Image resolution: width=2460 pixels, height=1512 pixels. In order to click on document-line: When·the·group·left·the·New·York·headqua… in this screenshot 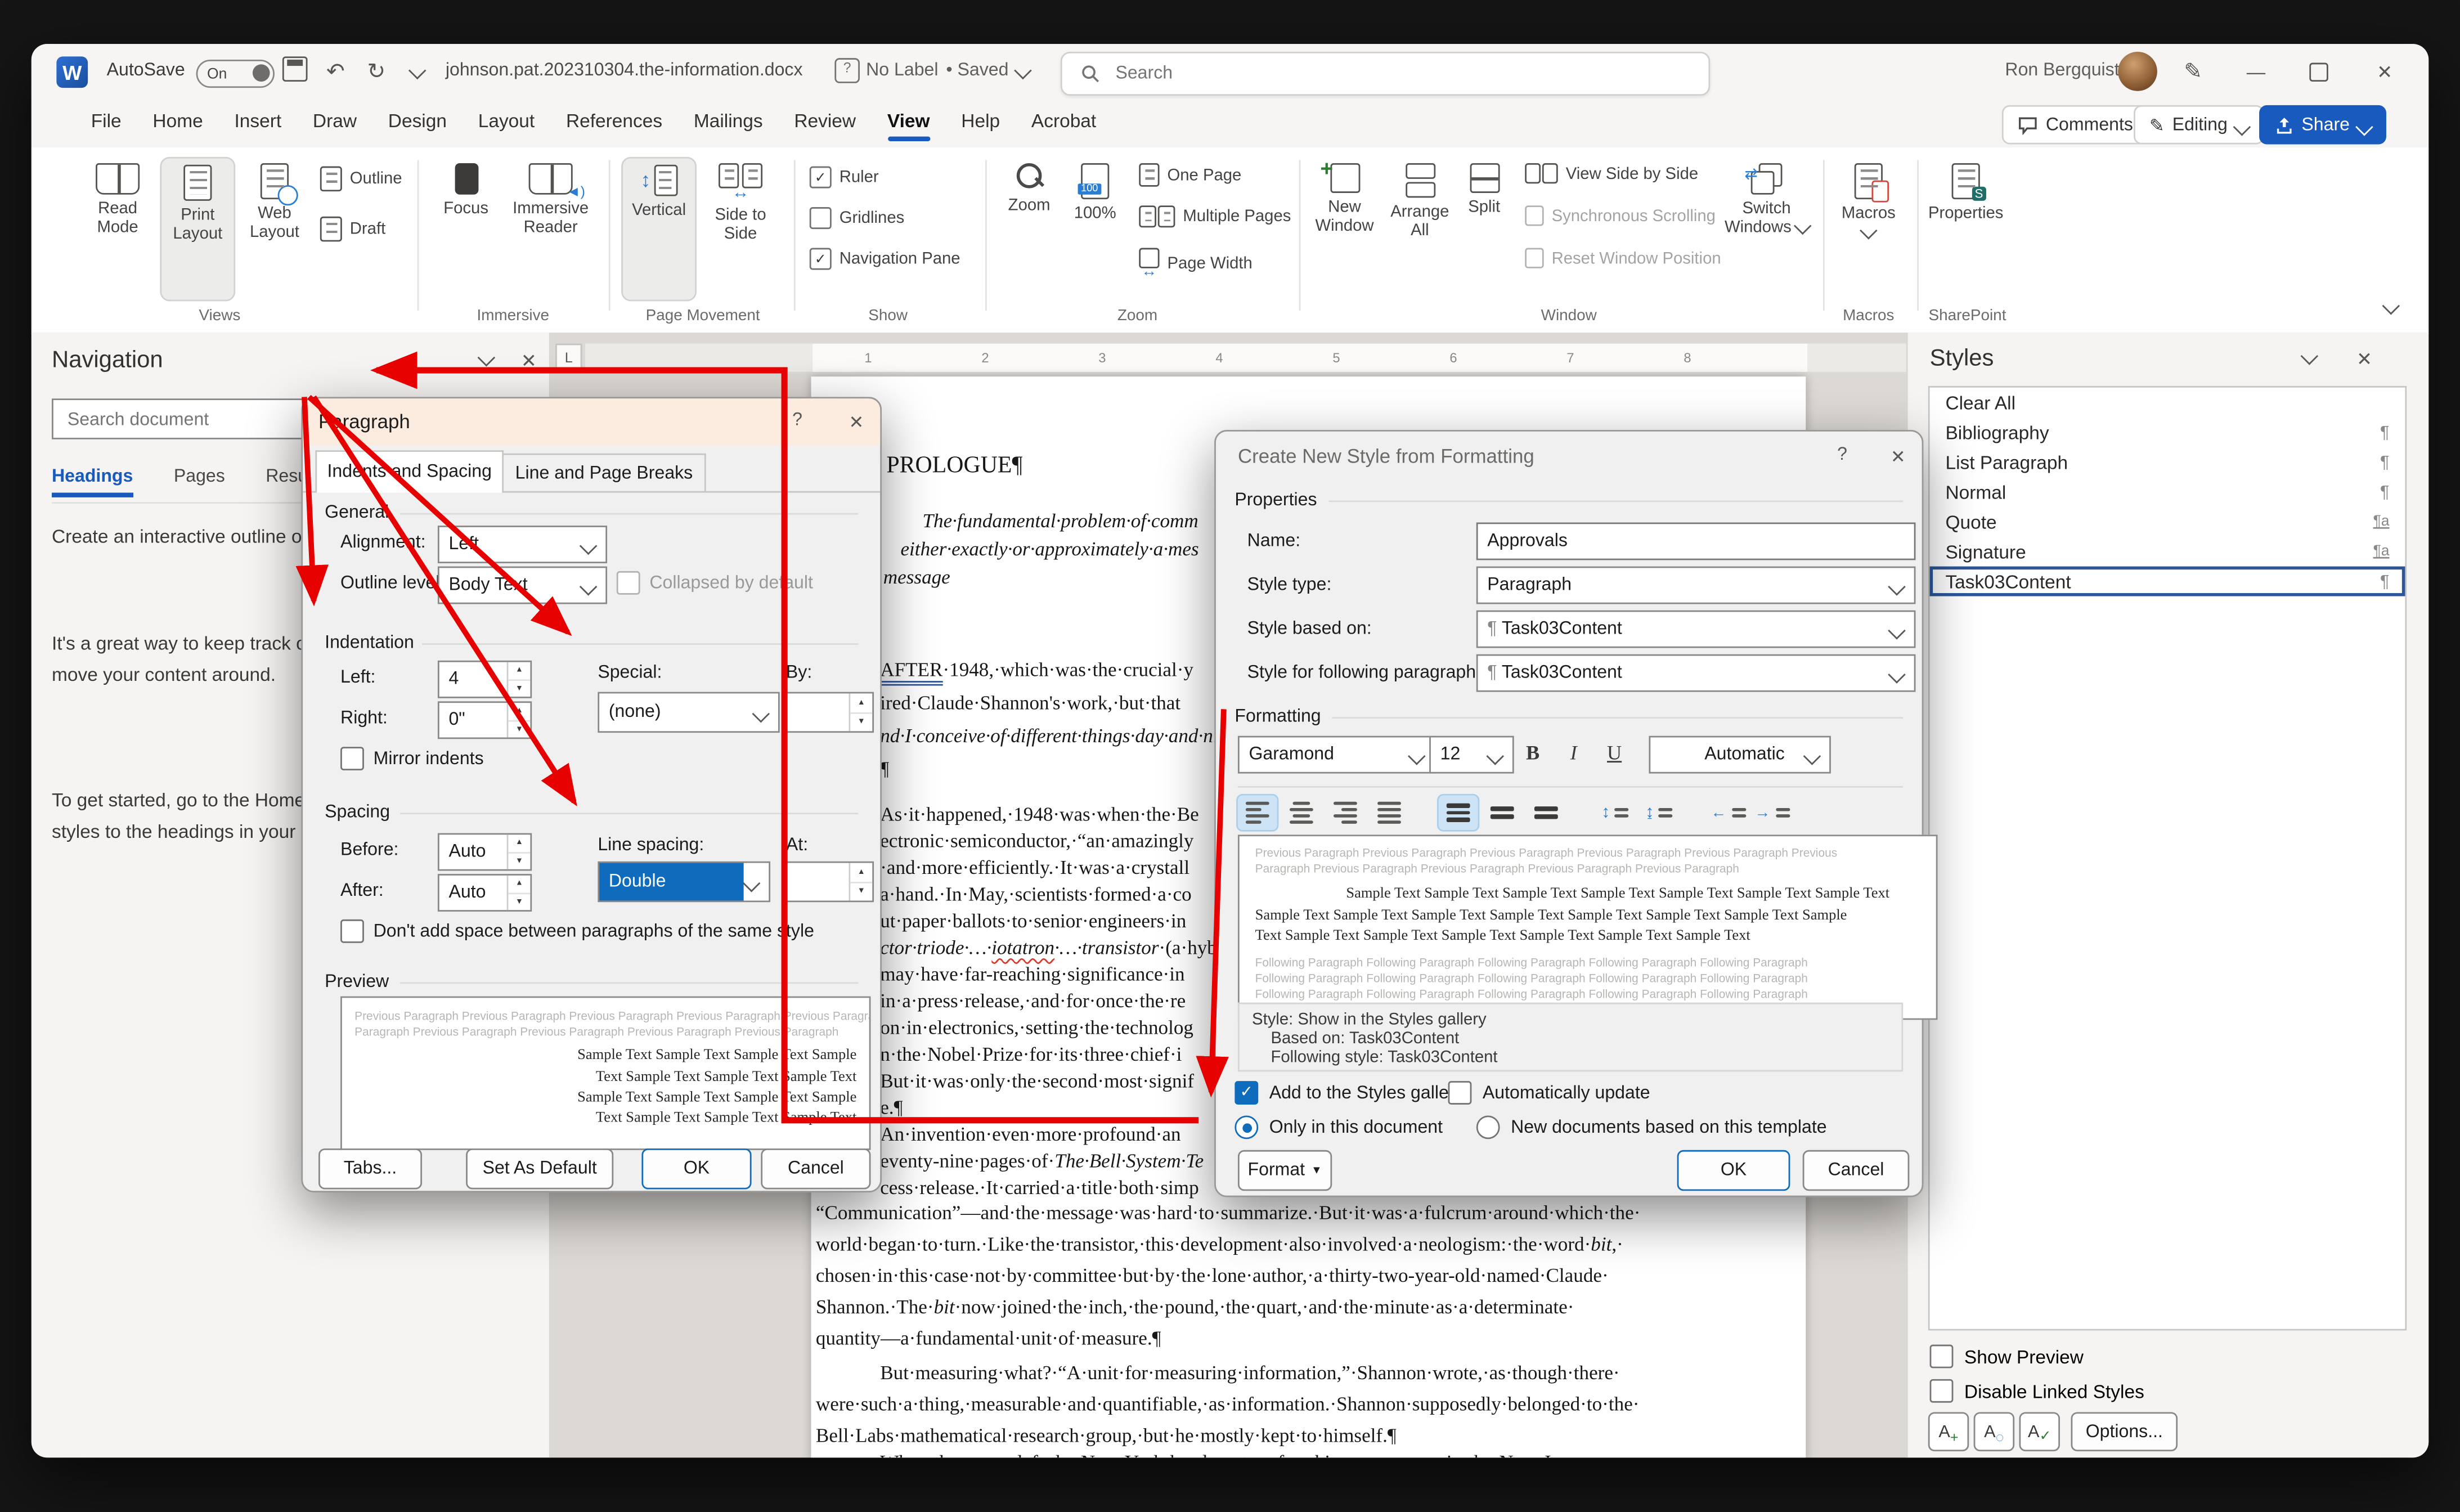, I will do `click(1236, 1454)`.